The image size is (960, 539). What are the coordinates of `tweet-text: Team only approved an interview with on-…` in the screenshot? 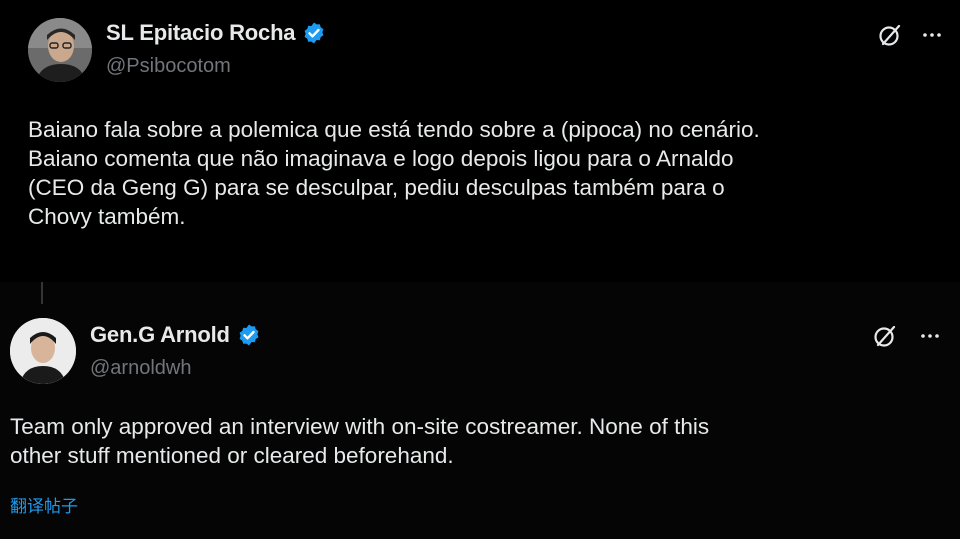 It's located at (360, 441).